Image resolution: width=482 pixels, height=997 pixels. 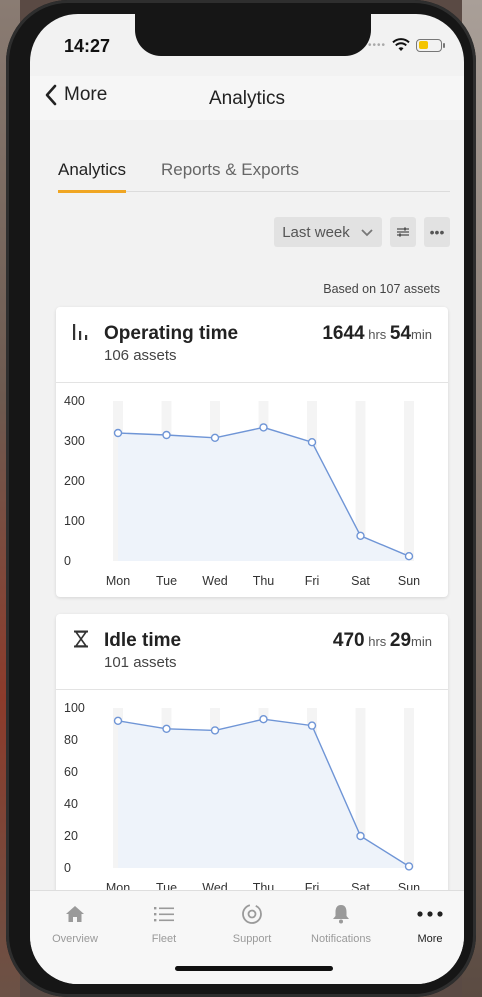 I want to click on analytics-tabs: Analytics Reports & Exports, so click(x=254, y=175).